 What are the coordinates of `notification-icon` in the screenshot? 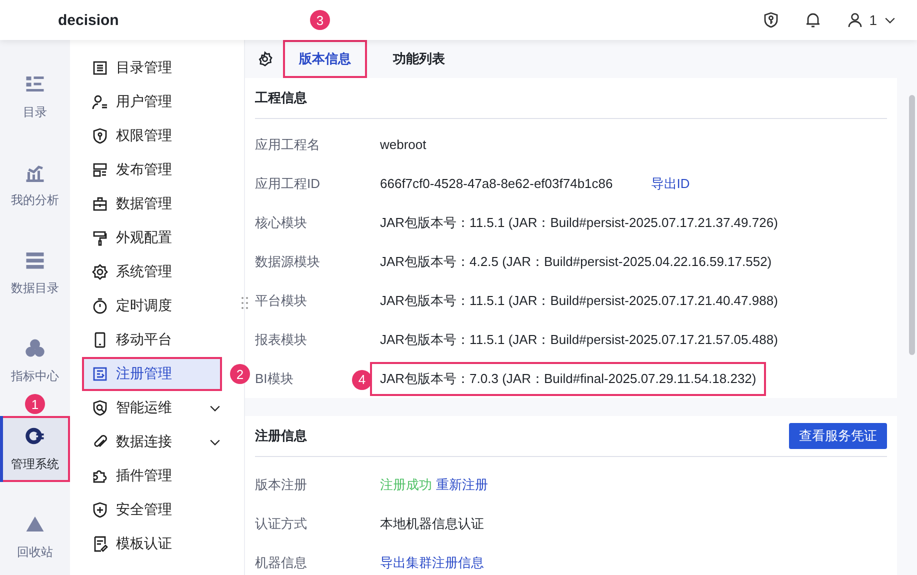 It's located at (813, 20).